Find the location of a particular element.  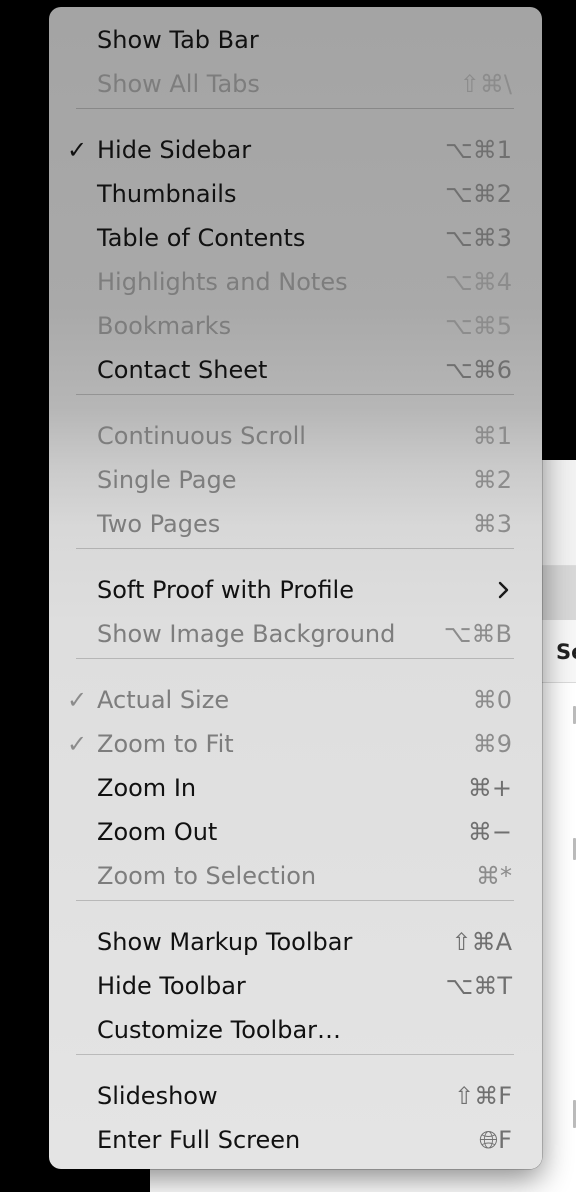

chevron-right-icon is located at coordinates (503, 590).